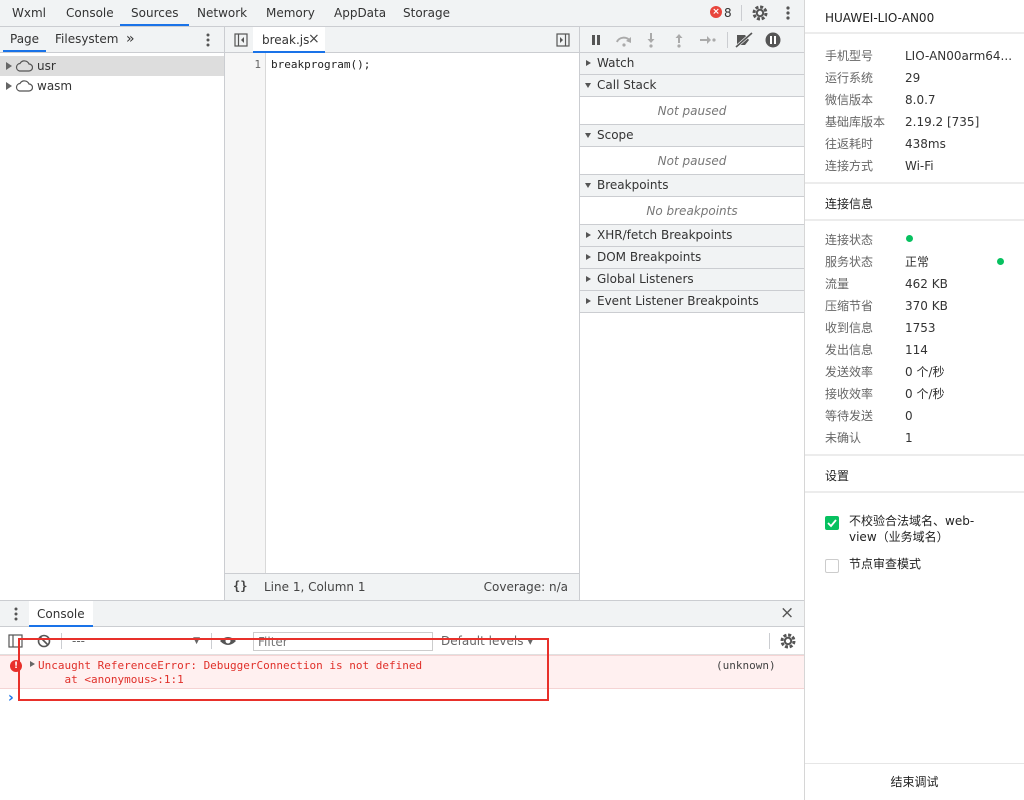  I want to click on connection-status-dot, so click(909, 238).